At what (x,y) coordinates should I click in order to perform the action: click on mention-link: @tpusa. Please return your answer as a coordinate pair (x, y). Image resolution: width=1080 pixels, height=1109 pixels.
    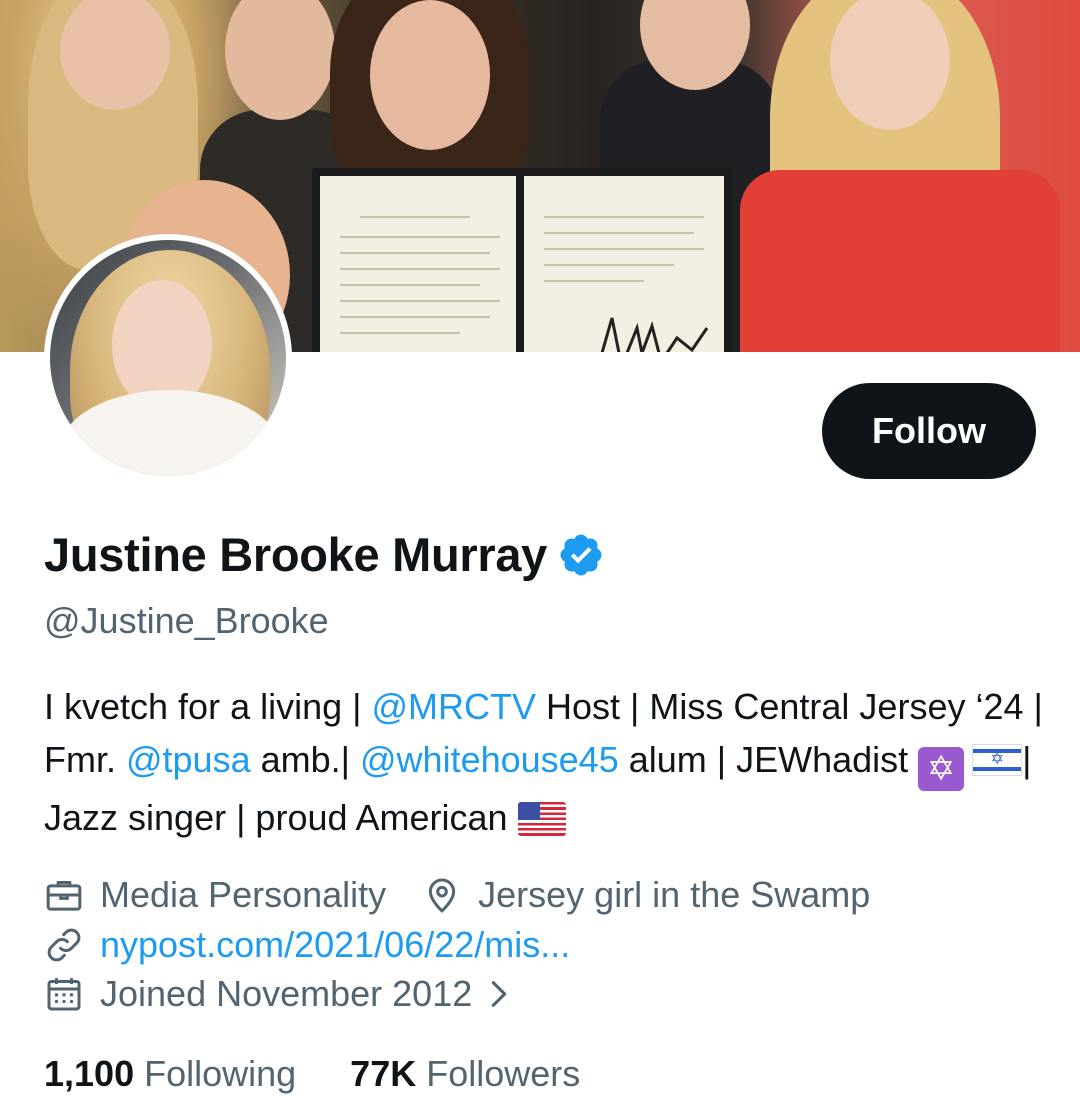
    Looking at the image, I should click on (188, 759).